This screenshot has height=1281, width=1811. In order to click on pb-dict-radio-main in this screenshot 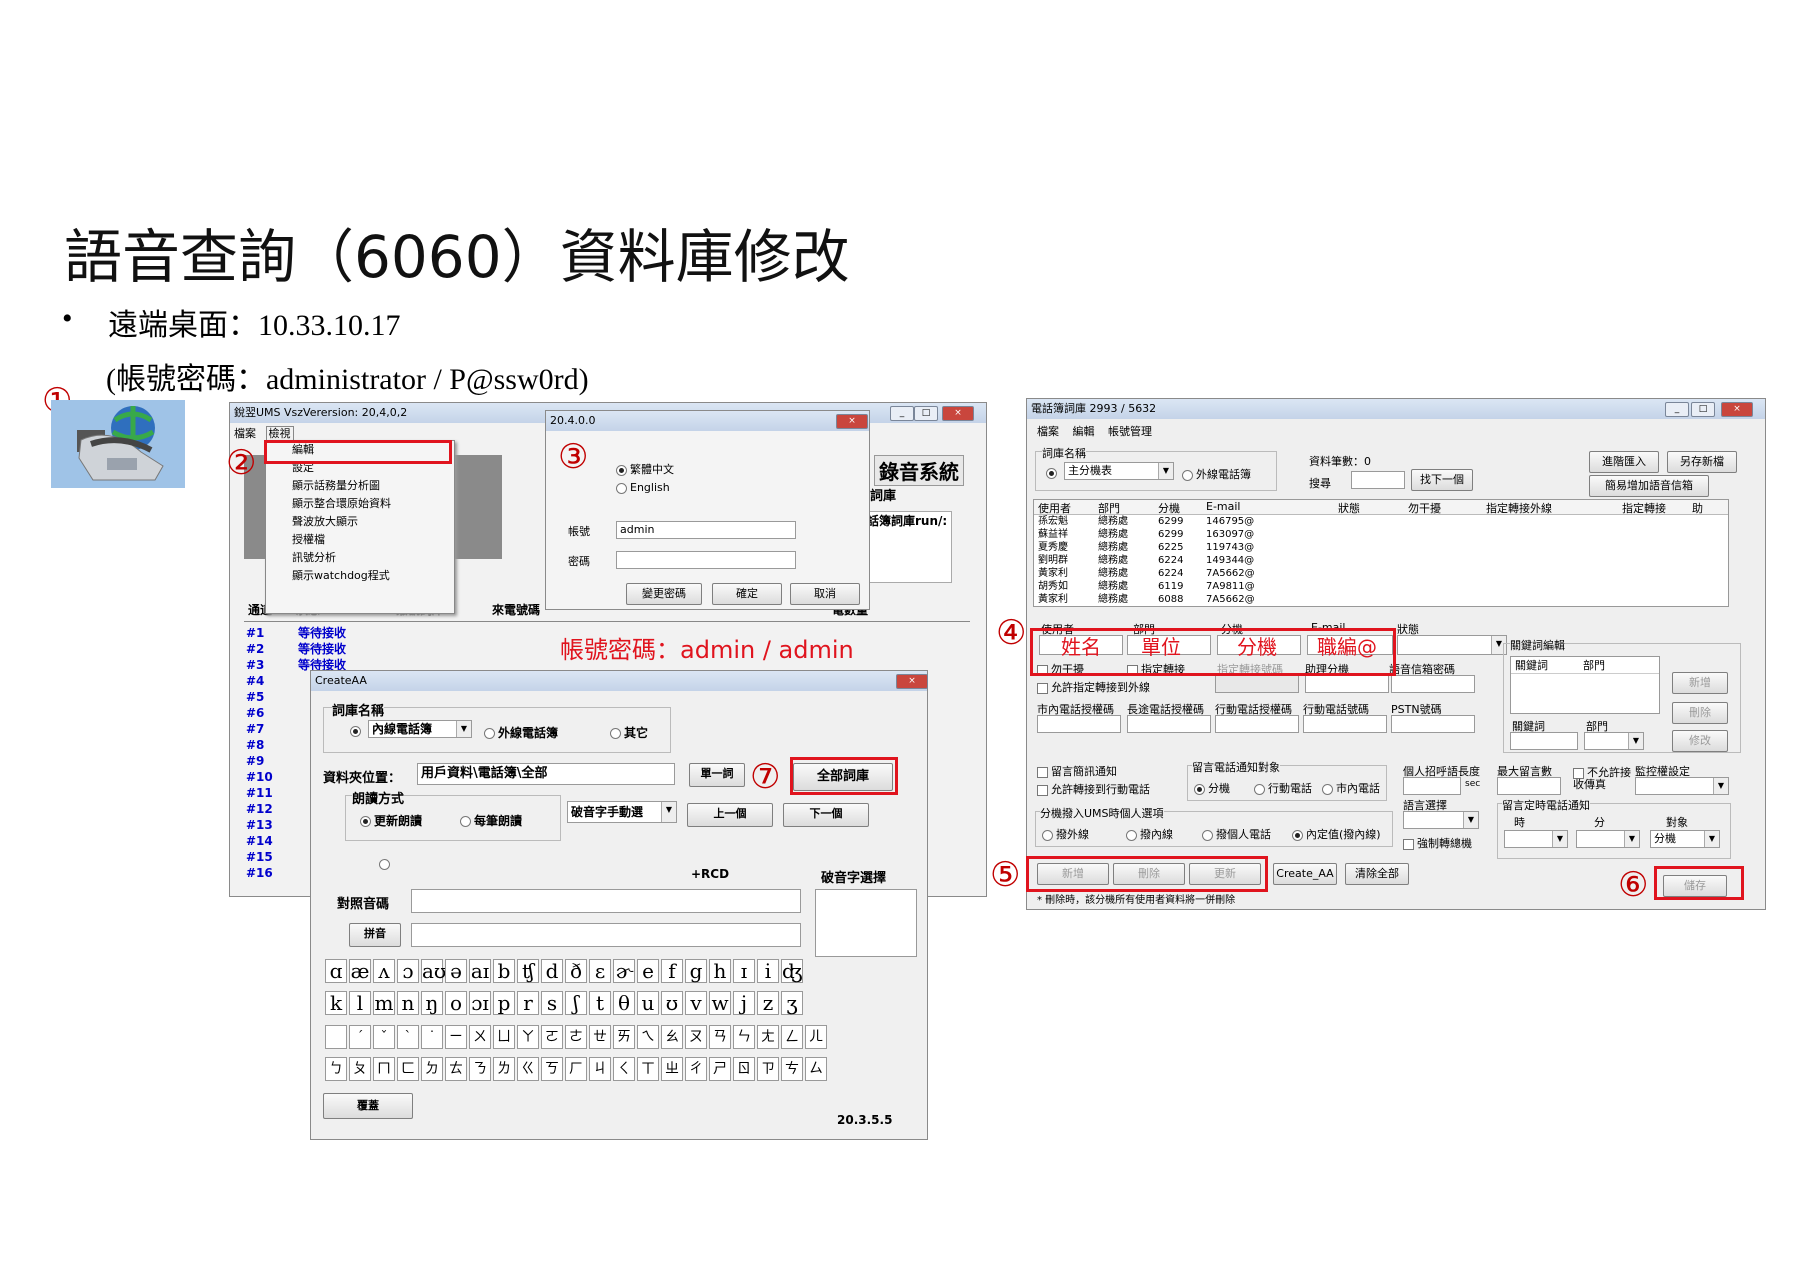, I will do `click(1053, 472)`.